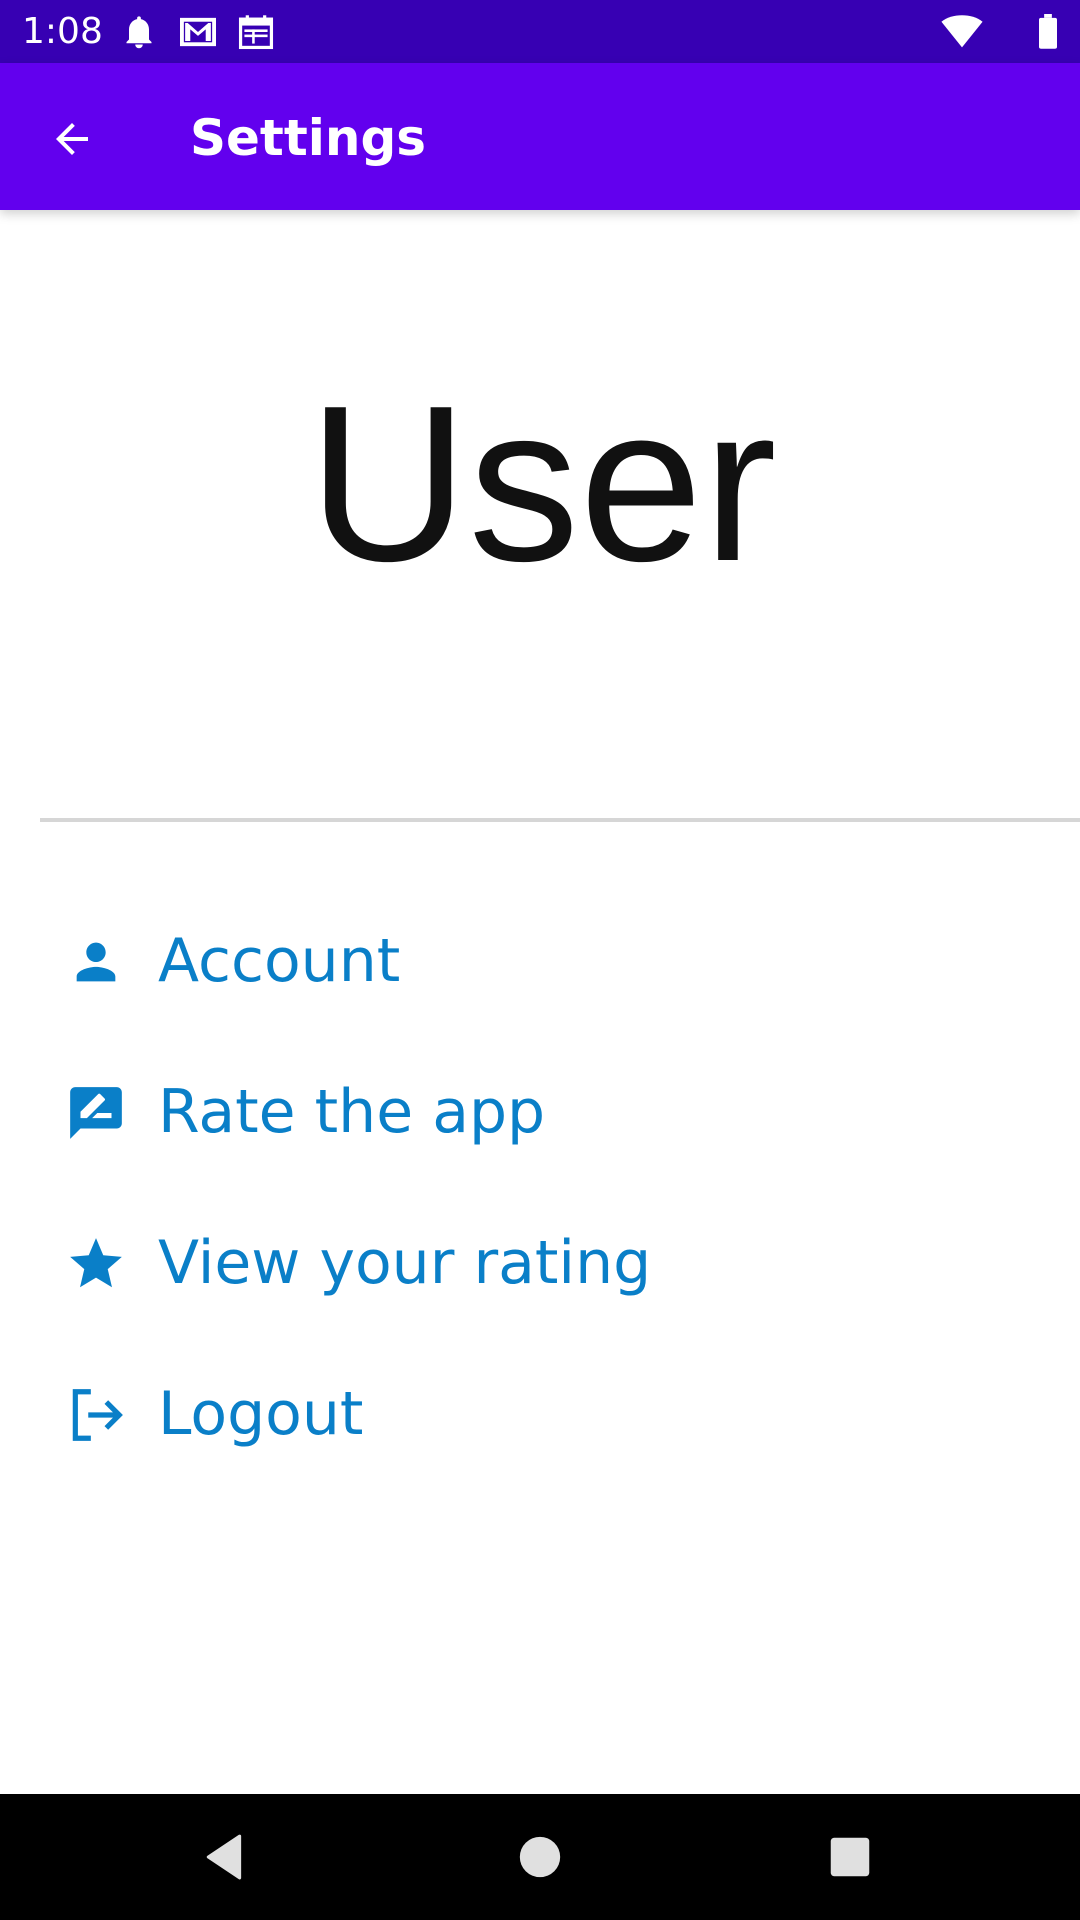  I want to click on person-icon, so click(96, 962).